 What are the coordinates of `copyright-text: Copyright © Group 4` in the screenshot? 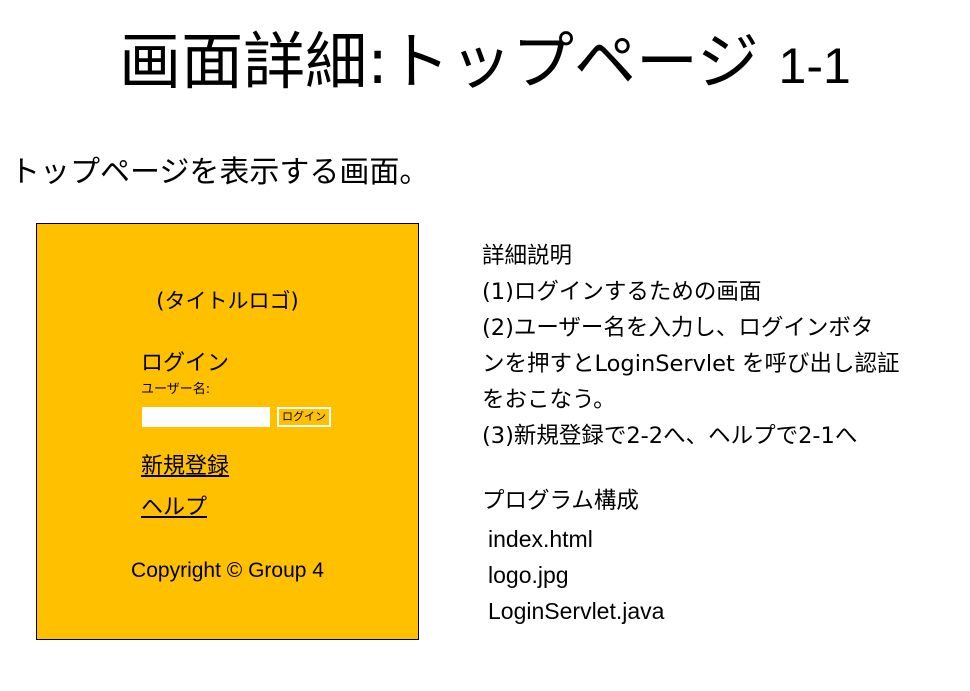 It's located at (227, 570).